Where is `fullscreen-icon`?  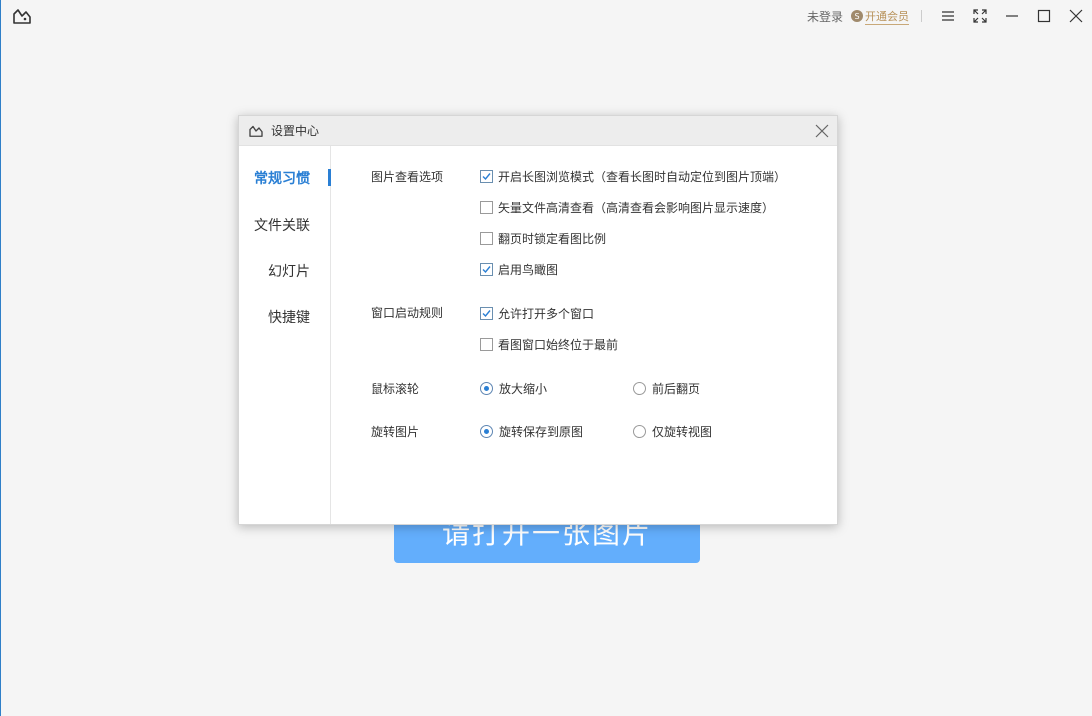 fullscreen-icon is located at coordinates (980, 16).